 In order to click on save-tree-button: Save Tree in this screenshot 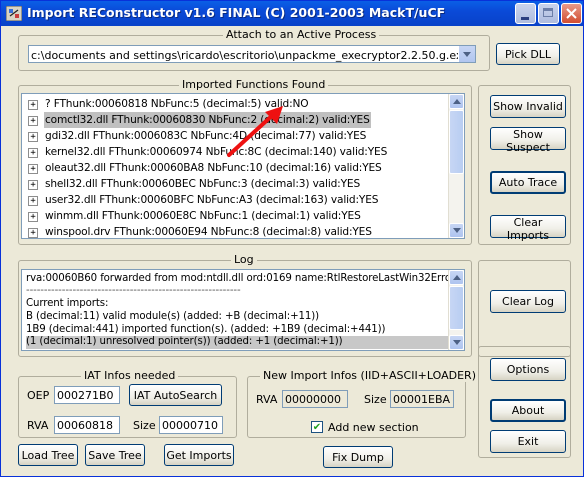, I will do `click(115, 455)`.